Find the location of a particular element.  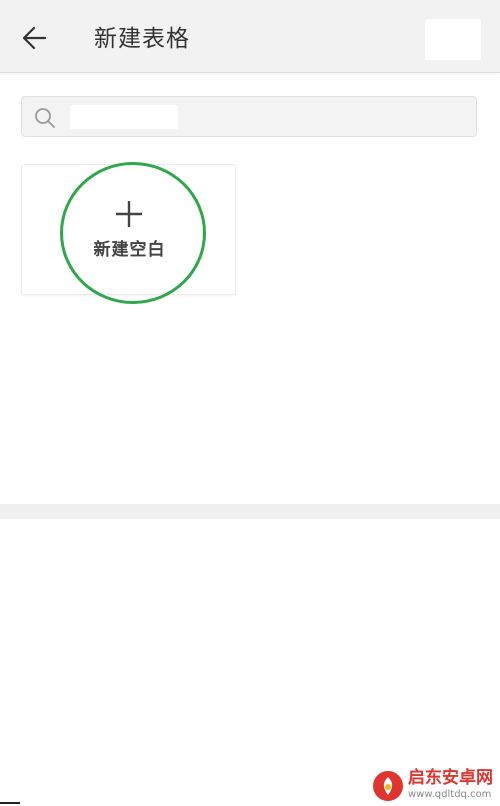

page-title: 新建表格 is located at coordinates (142, 39).